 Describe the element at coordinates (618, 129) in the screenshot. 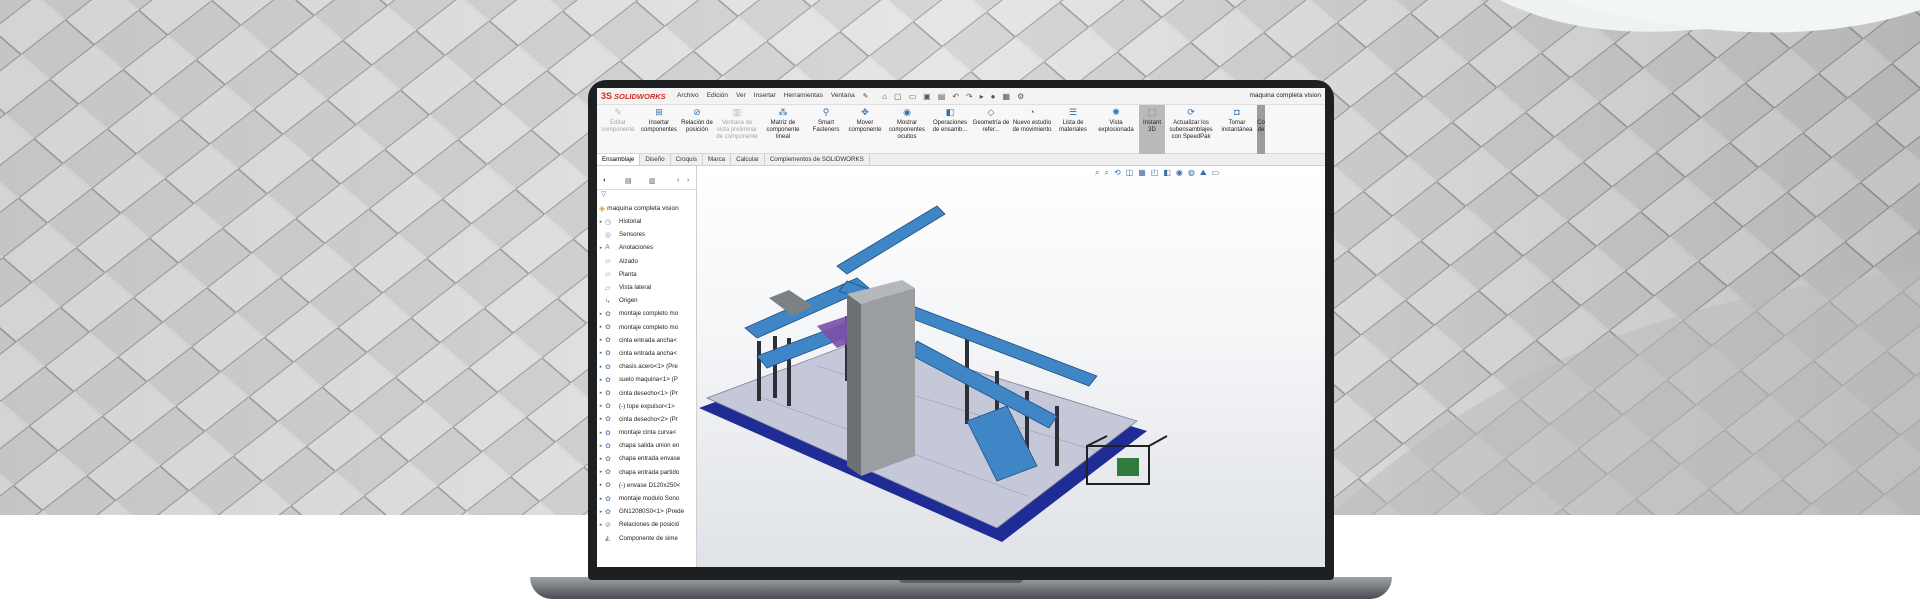

I see `edit-component-button: ✎ Editar componente` at that location.